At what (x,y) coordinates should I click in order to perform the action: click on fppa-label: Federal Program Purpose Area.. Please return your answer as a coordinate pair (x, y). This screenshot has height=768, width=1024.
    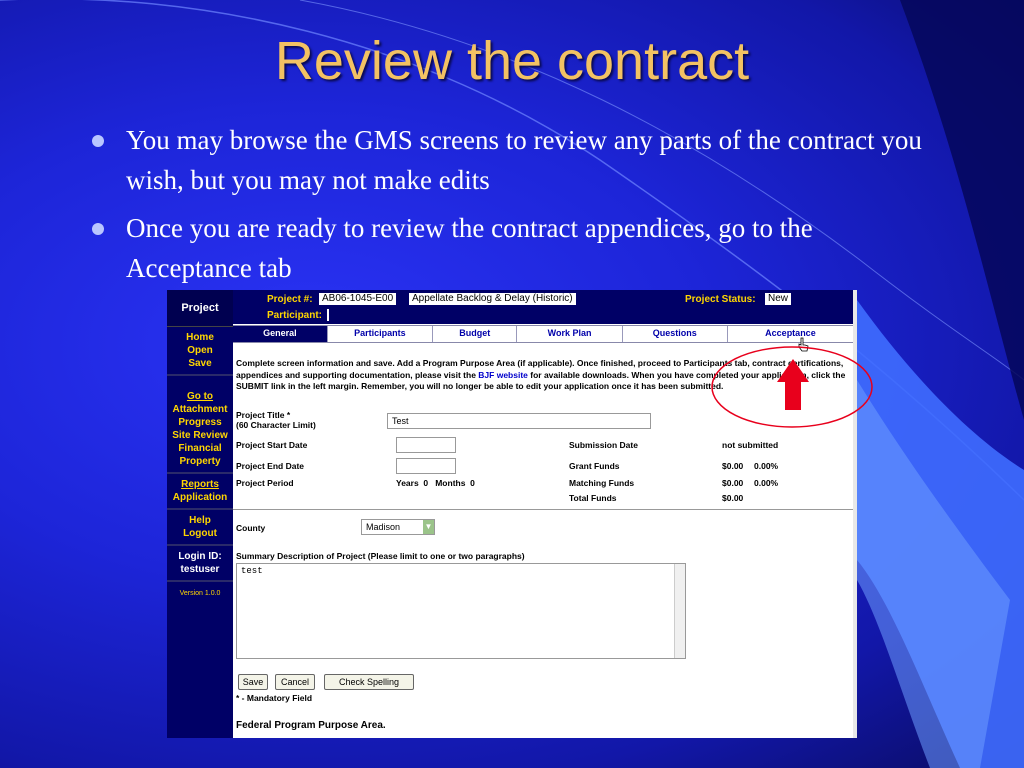
    Looking at the image, I should click on (311, 725).